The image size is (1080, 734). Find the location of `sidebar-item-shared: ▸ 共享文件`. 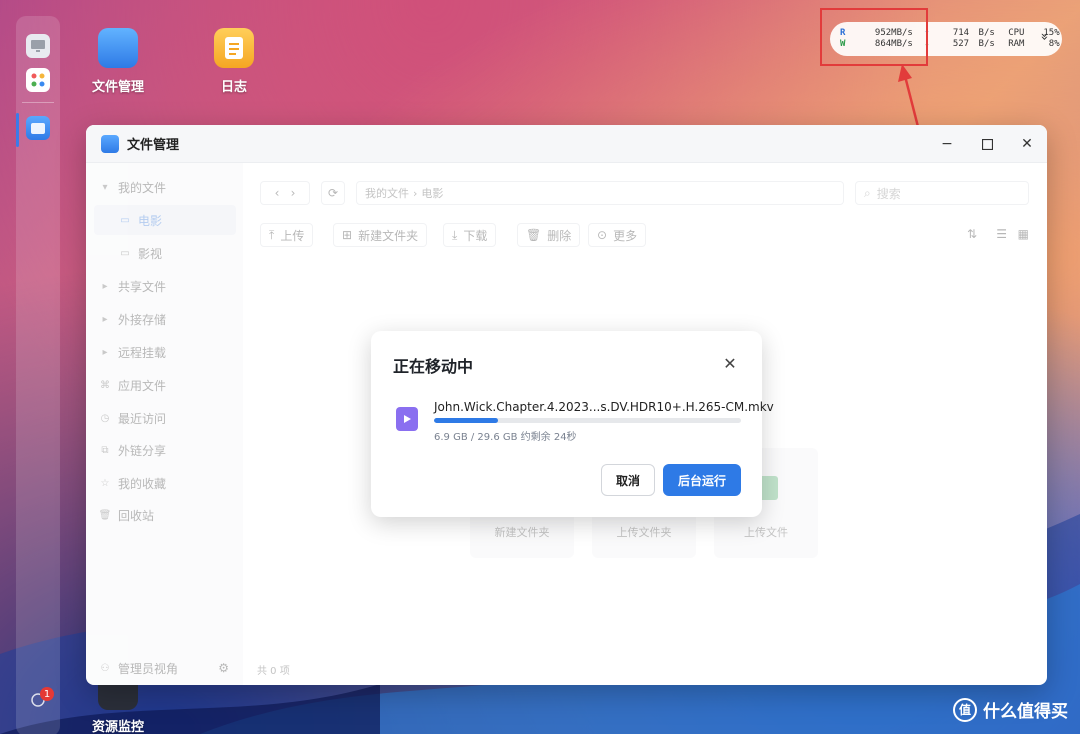

sidebar-item-shared: ▸ 共享文件 is located at coordinates (164, 286).